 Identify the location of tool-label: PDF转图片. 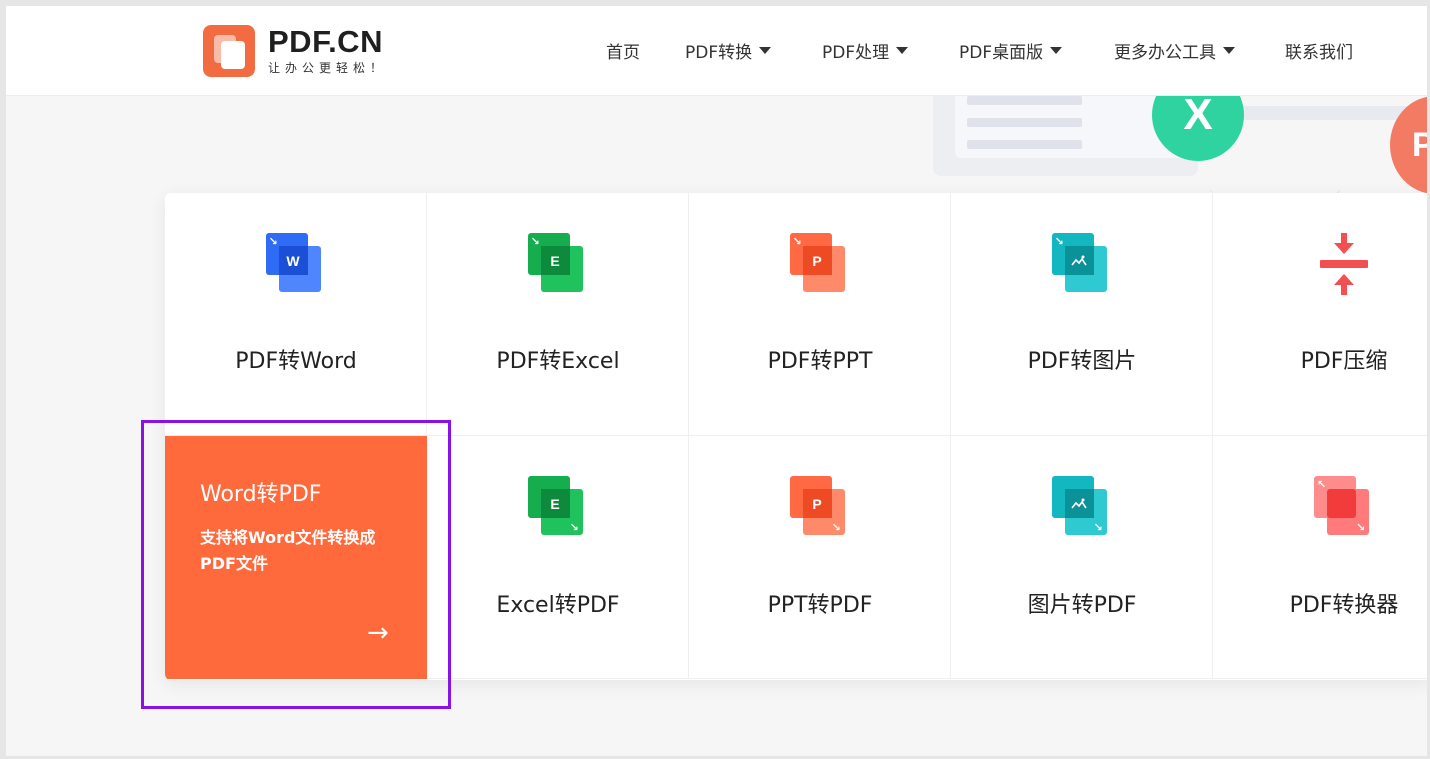
(1082, 361).